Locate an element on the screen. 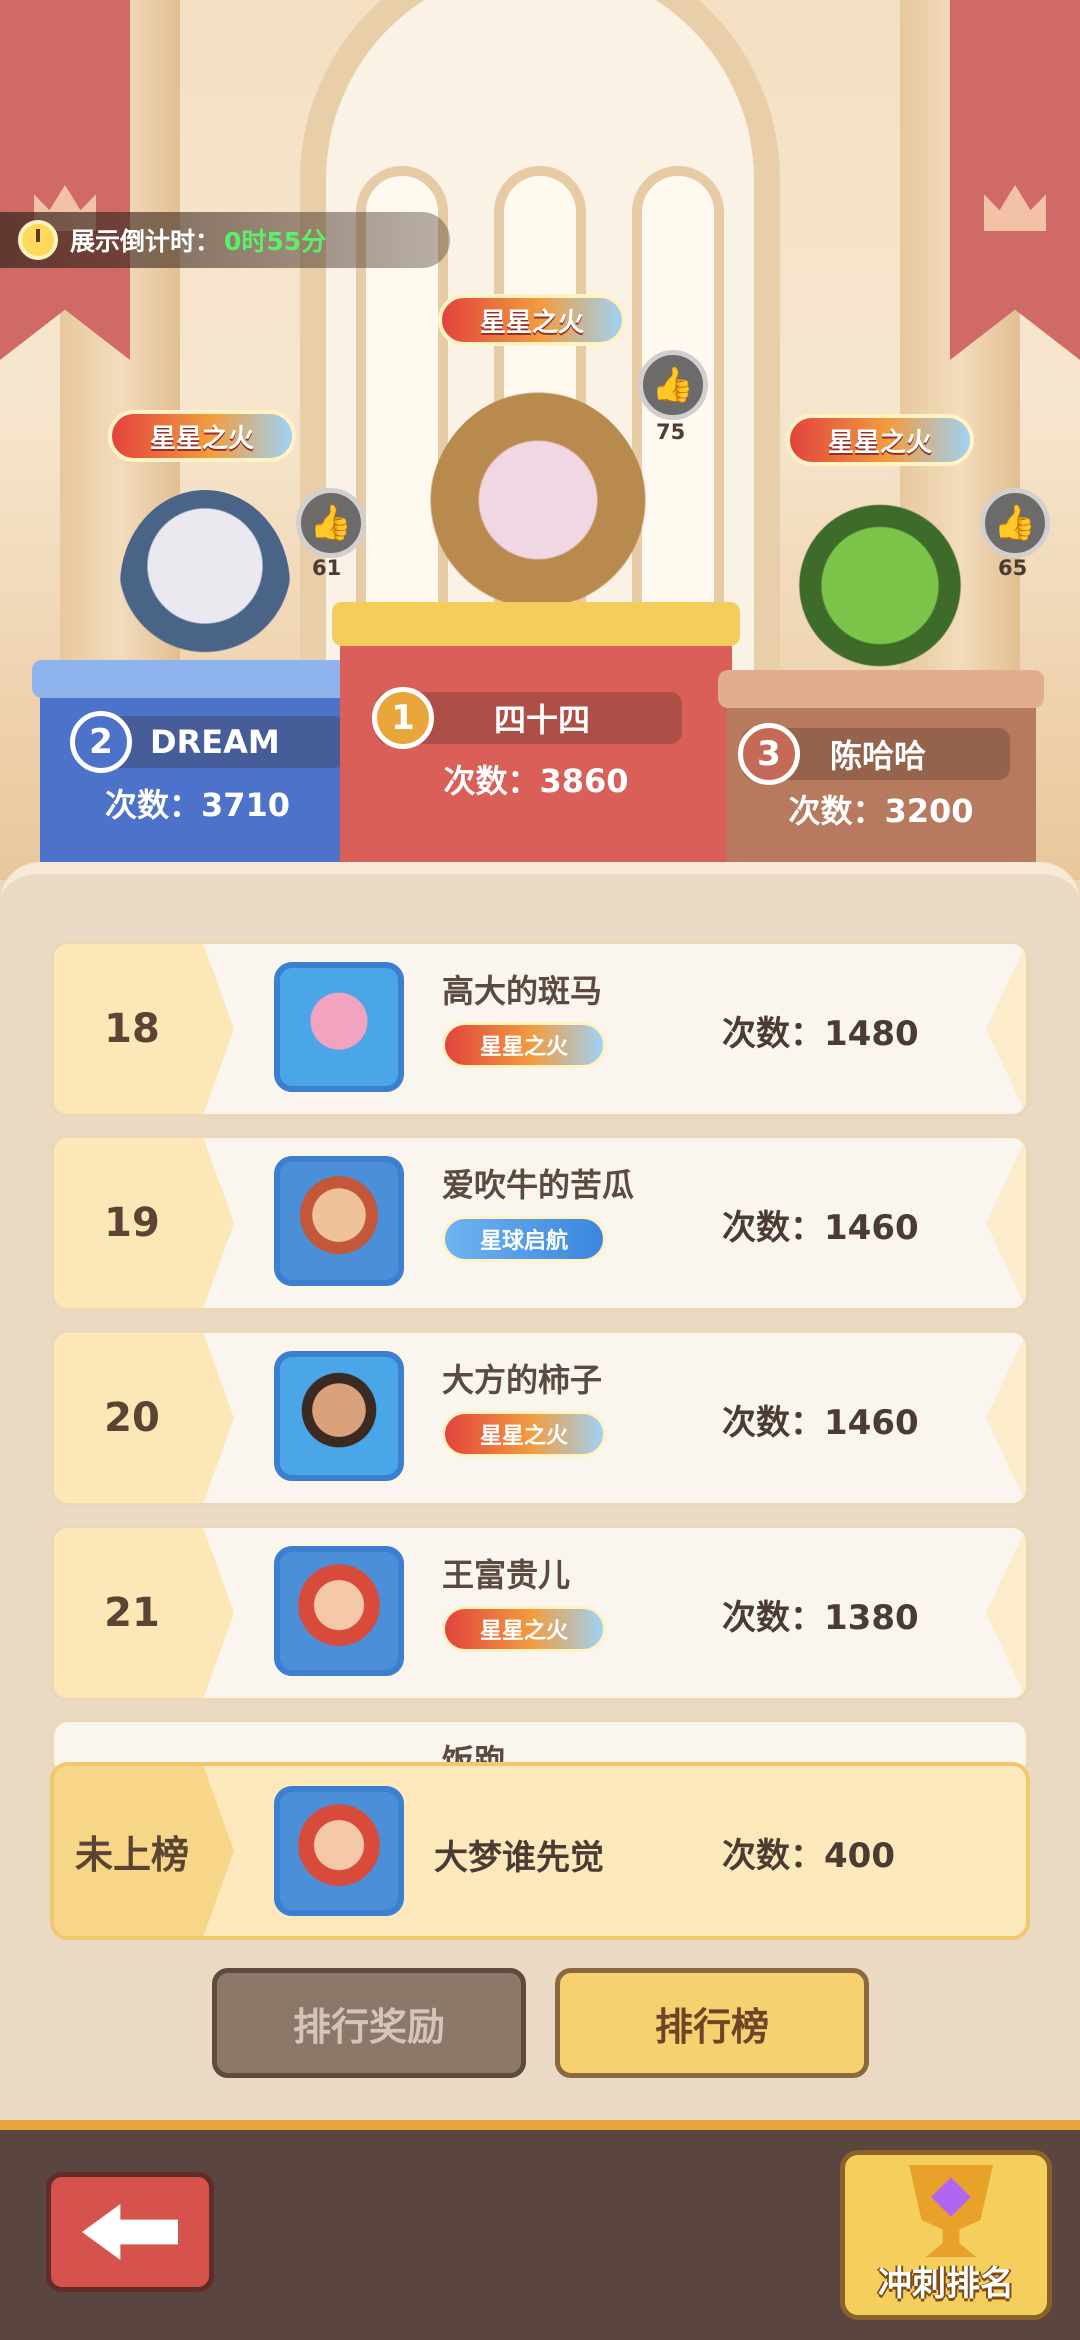 This screenshot has height=2340, width=1080. rank-number: 18 is located at coordinates (144, 1029).